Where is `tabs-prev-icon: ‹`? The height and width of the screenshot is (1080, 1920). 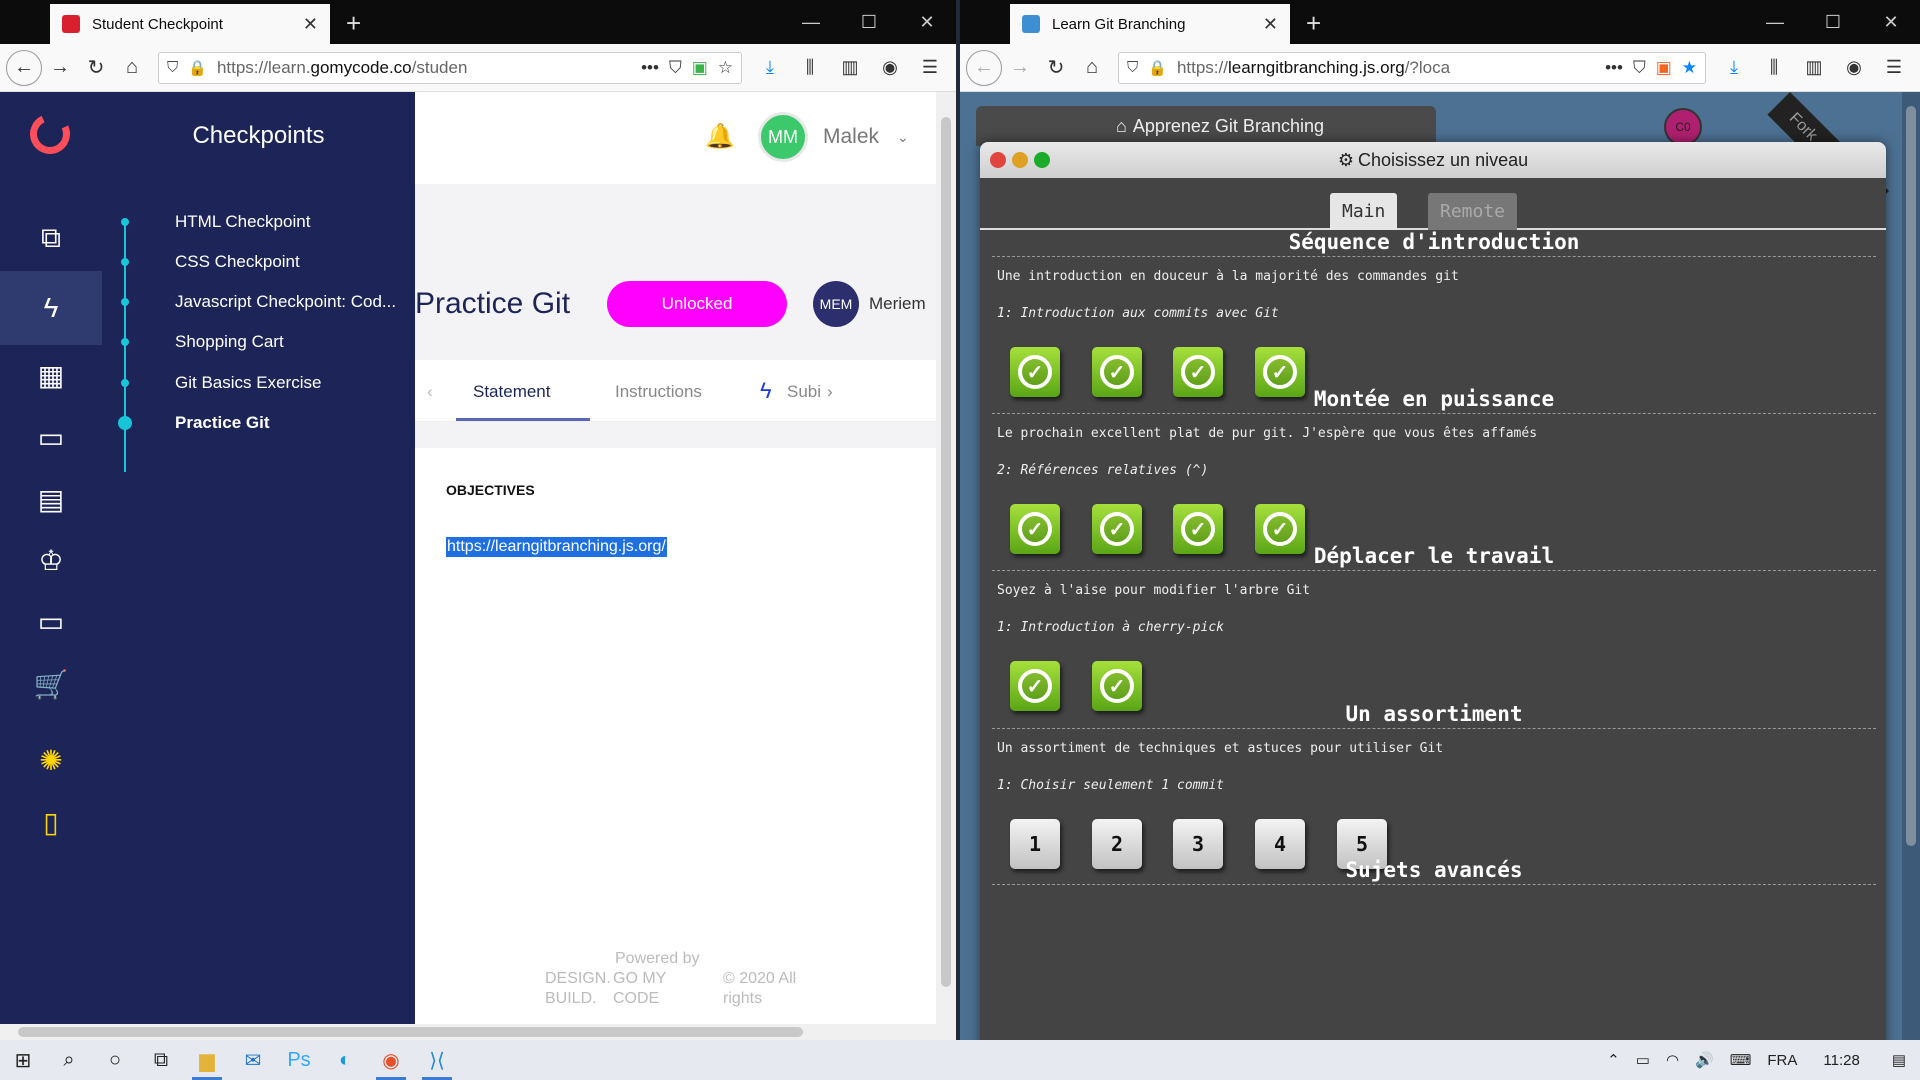
tabs-prev-icon: ‹ is located at coordinates (430, 392).